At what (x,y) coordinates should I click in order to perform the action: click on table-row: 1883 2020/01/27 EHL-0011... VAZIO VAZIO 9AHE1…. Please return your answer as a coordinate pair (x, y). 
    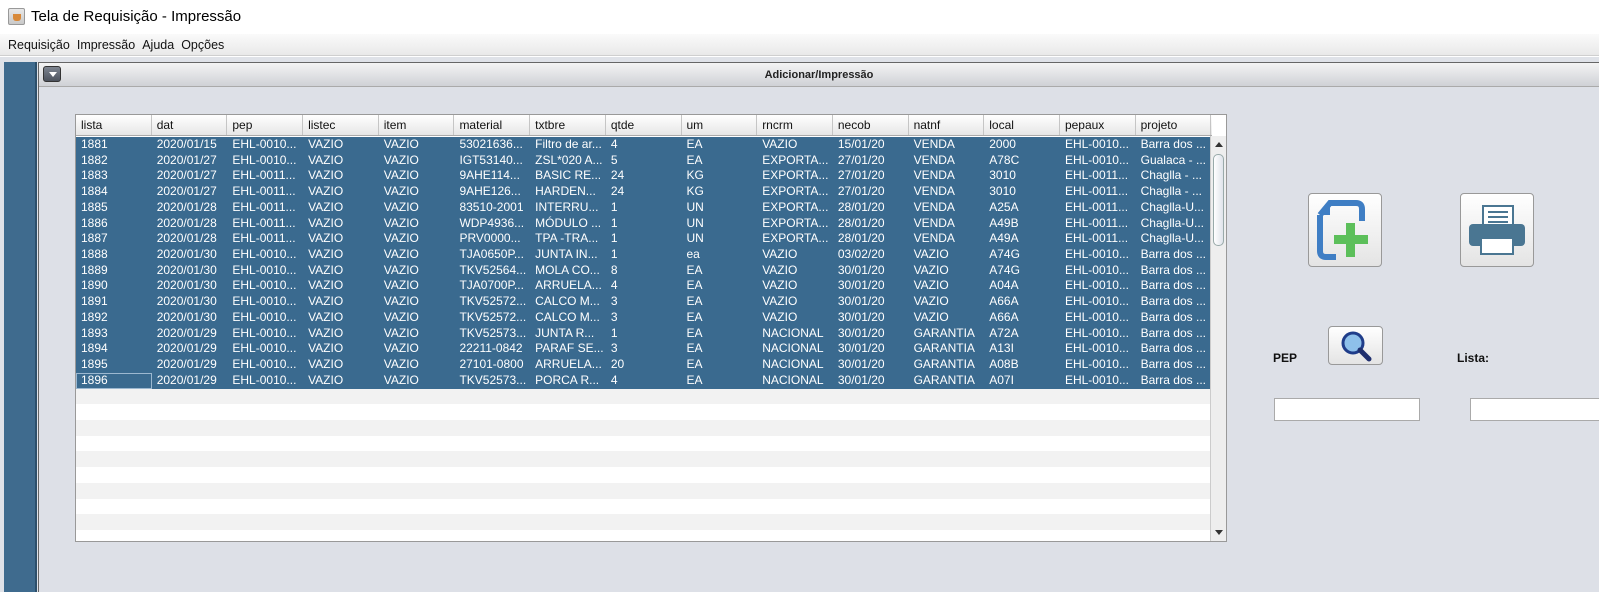
    Looking at the image, I should click on (644, 176).